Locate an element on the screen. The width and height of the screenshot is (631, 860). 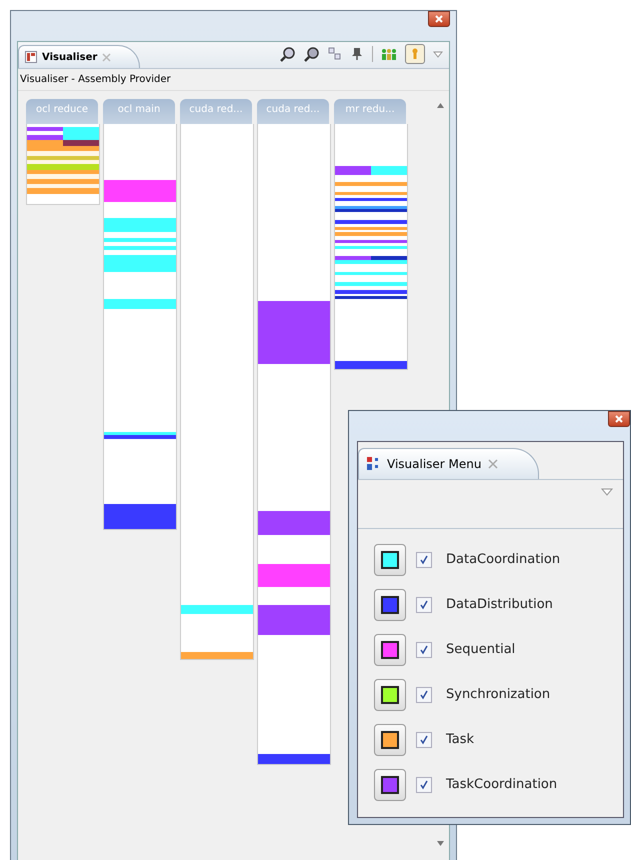
scroll-up-icon is located at coordinates (440, 105).